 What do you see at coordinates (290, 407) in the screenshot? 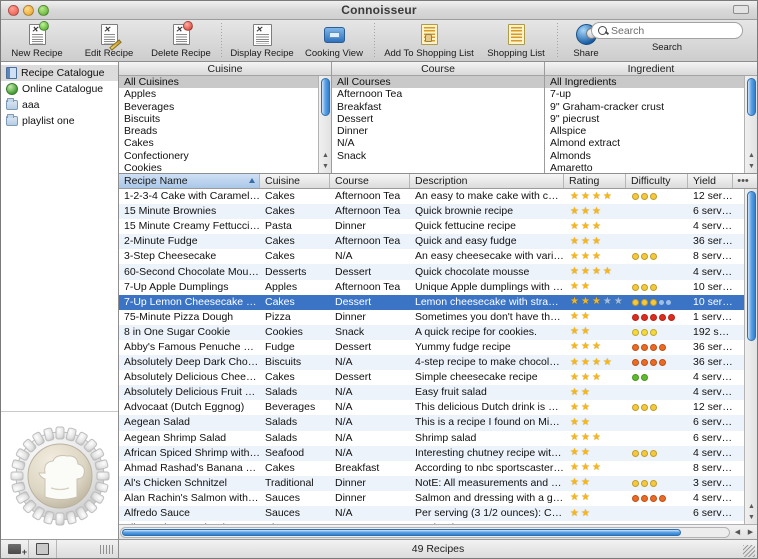
I see `cell-cuisine: Beverages` at bounding box center [290, 407].